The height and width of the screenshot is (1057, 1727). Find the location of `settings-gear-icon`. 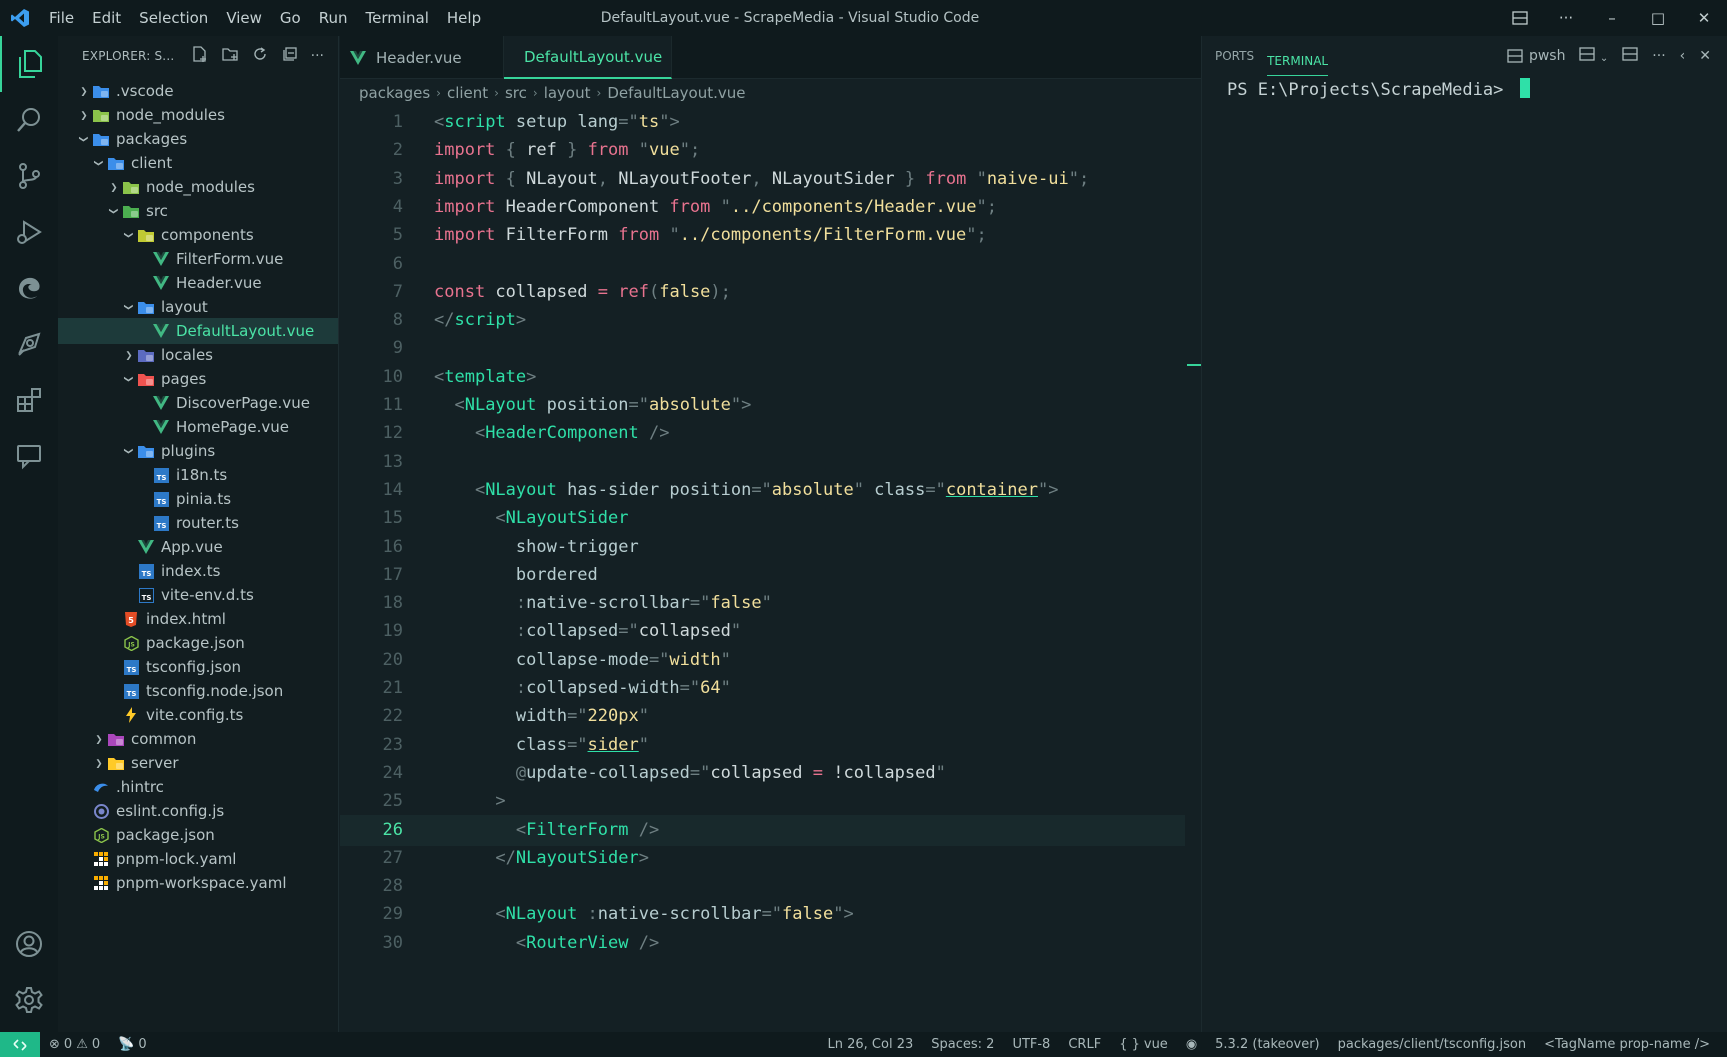

settings-gear-icon is located at coordinates (29, 1000).